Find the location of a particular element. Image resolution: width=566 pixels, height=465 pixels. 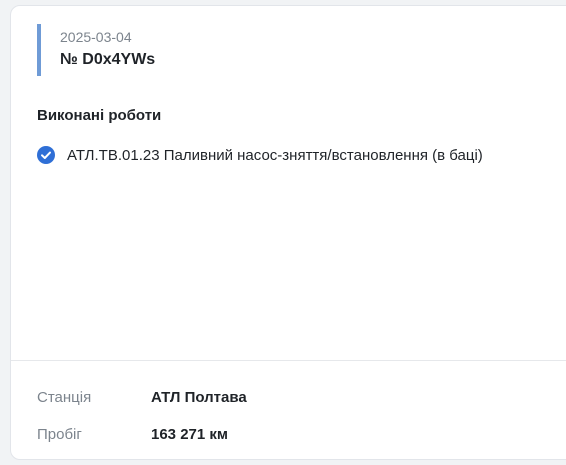

completed-works-title: Виконані роботи is located at coordinates (99, 115).